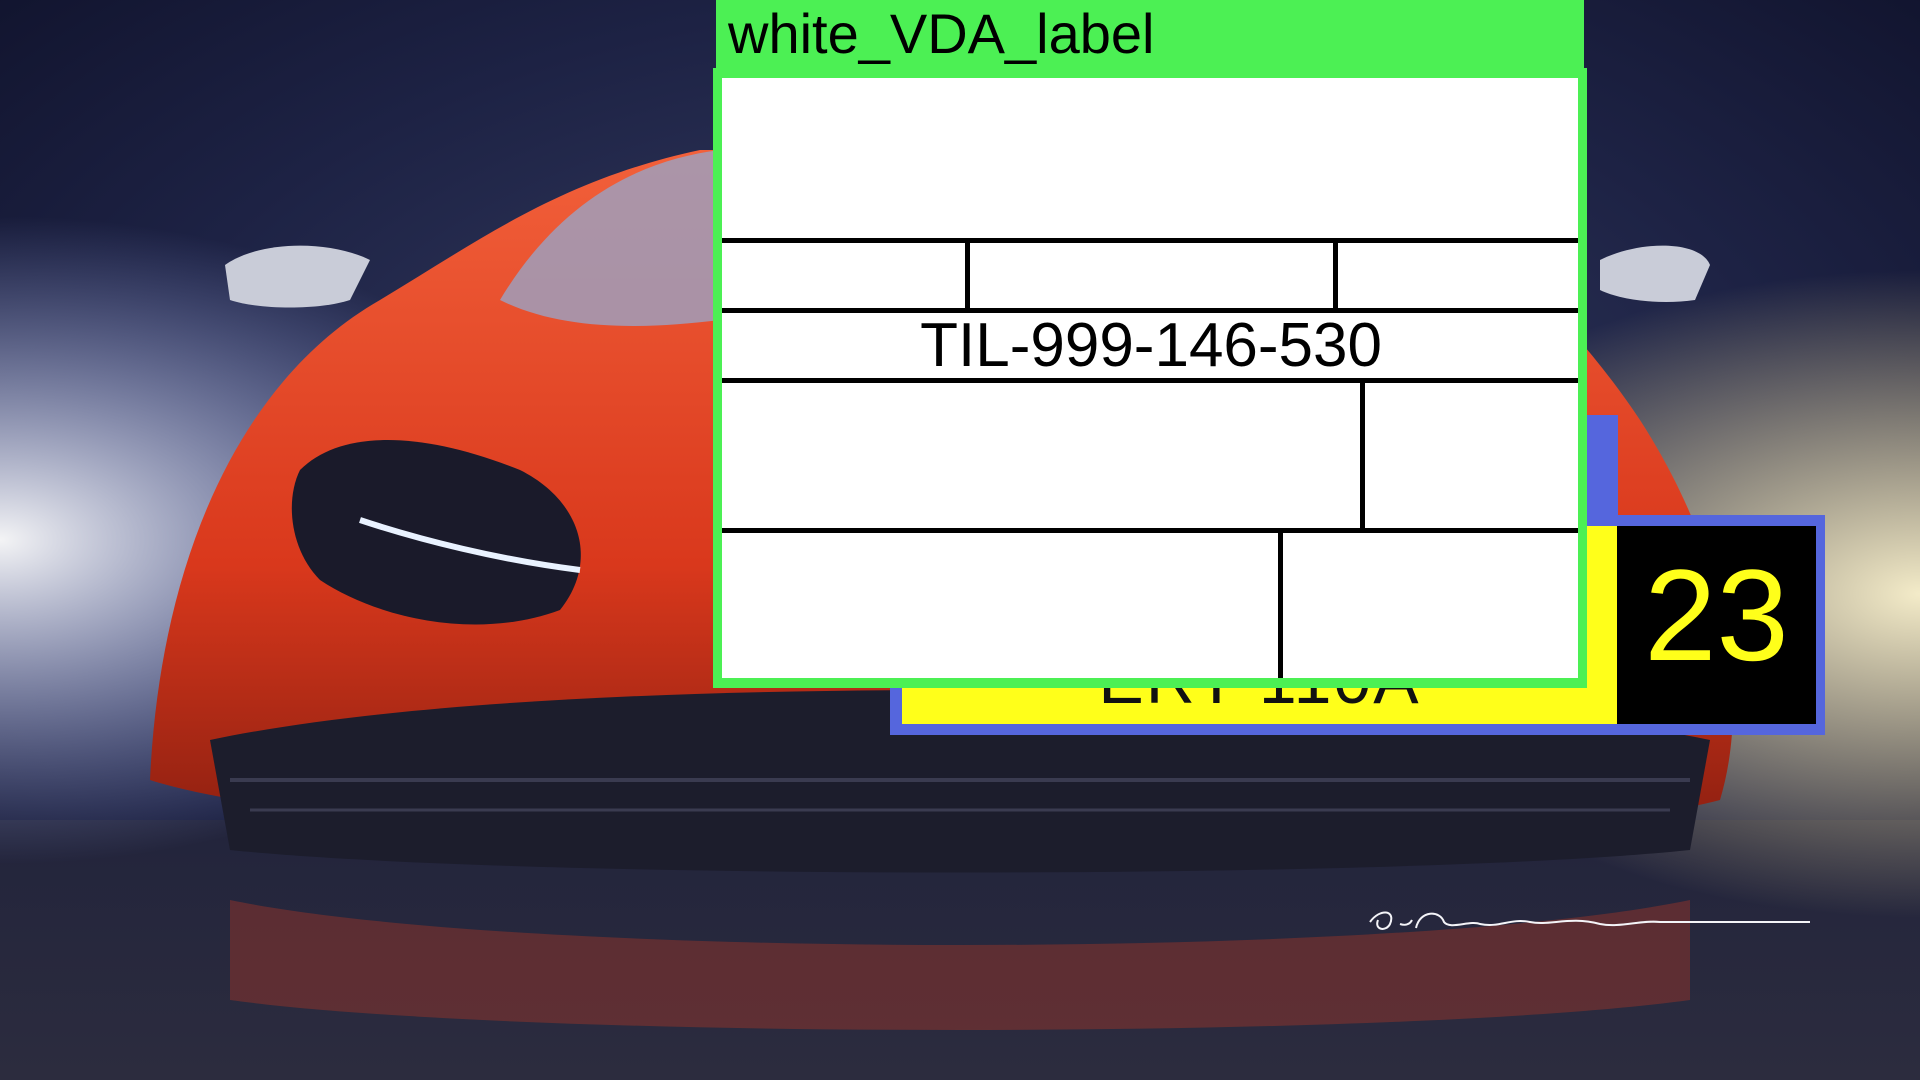  I want to click on artist-signature, so click(1589, 920).